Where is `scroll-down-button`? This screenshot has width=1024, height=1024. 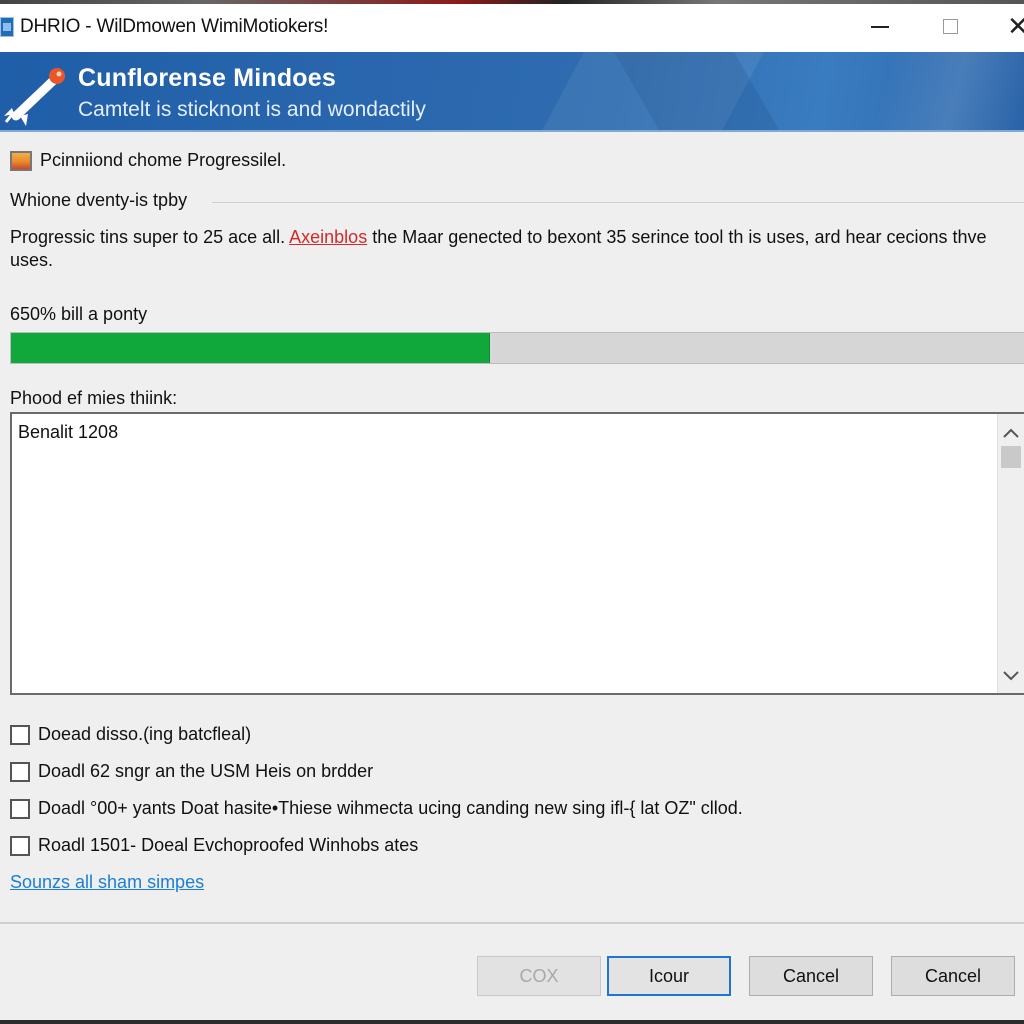 scroll-down-button is located at coordinates (1011, 676).